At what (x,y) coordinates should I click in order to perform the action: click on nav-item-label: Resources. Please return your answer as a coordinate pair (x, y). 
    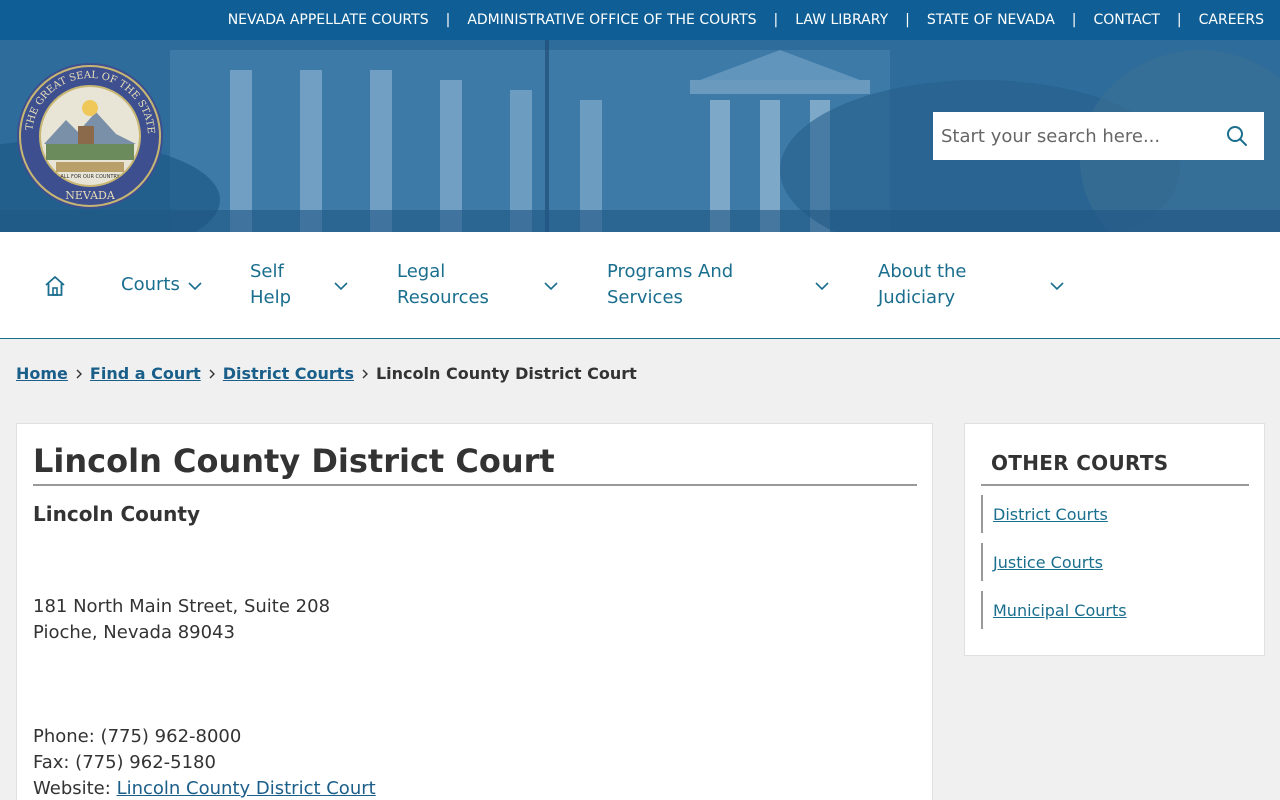
    Looking at the image, I should click on (443, 297).